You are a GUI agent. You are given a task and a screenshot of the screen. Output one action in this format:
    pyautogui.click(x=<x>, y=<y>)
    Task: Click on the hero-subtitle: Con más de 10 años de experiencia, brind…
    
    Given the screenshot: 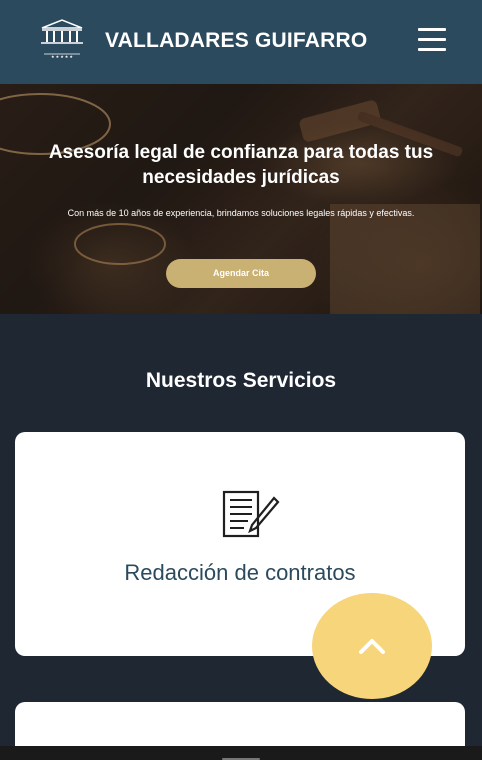 What is the action you would take?
    pyautogui.click(x=241, y=213)
    